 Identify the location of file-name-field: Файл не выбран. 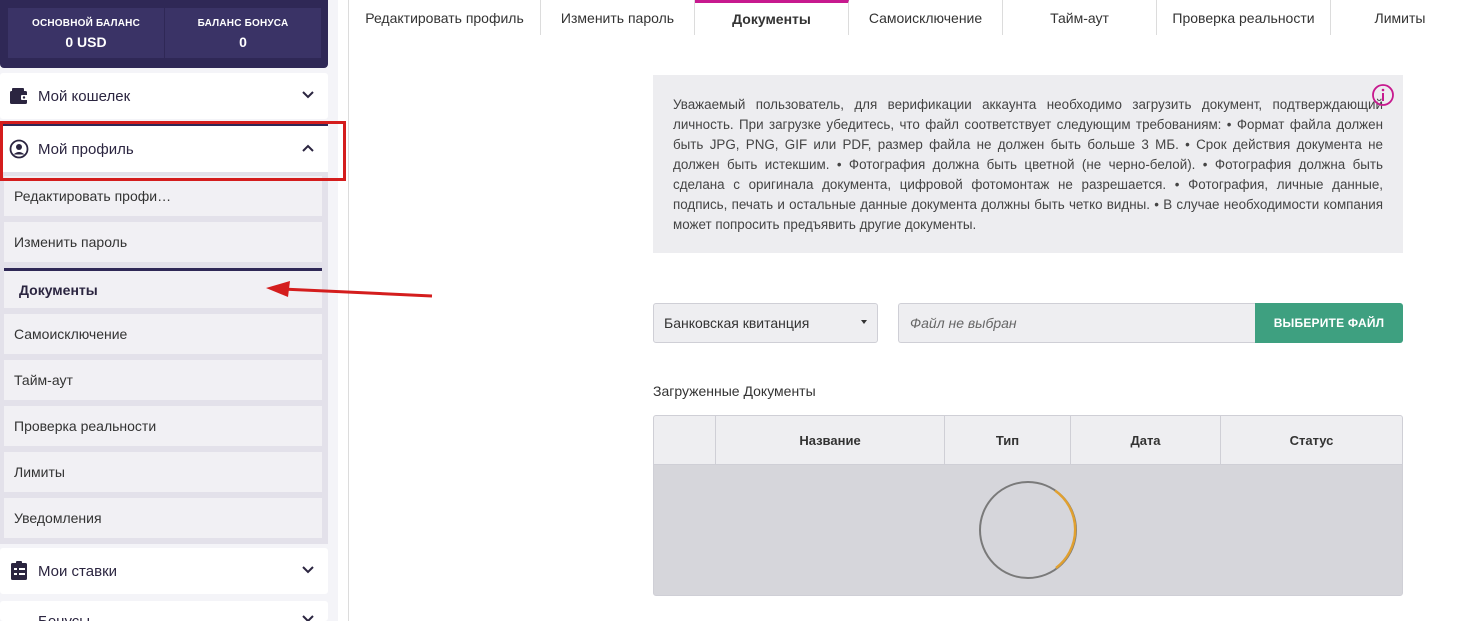
(1076, 323).